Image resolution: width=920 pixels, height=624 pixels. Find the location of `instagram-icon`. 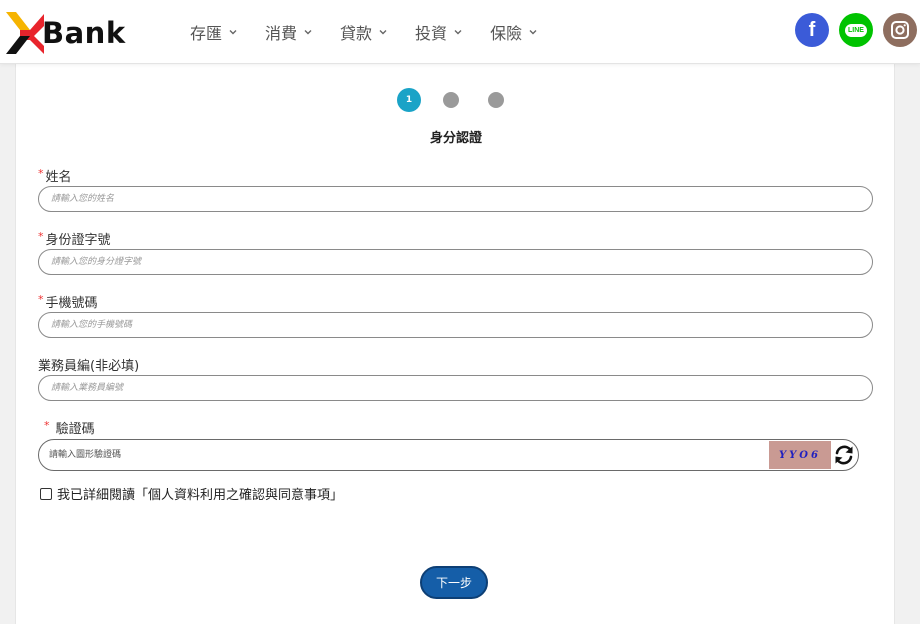

instagram-icon is located at coordinates (900, 30).